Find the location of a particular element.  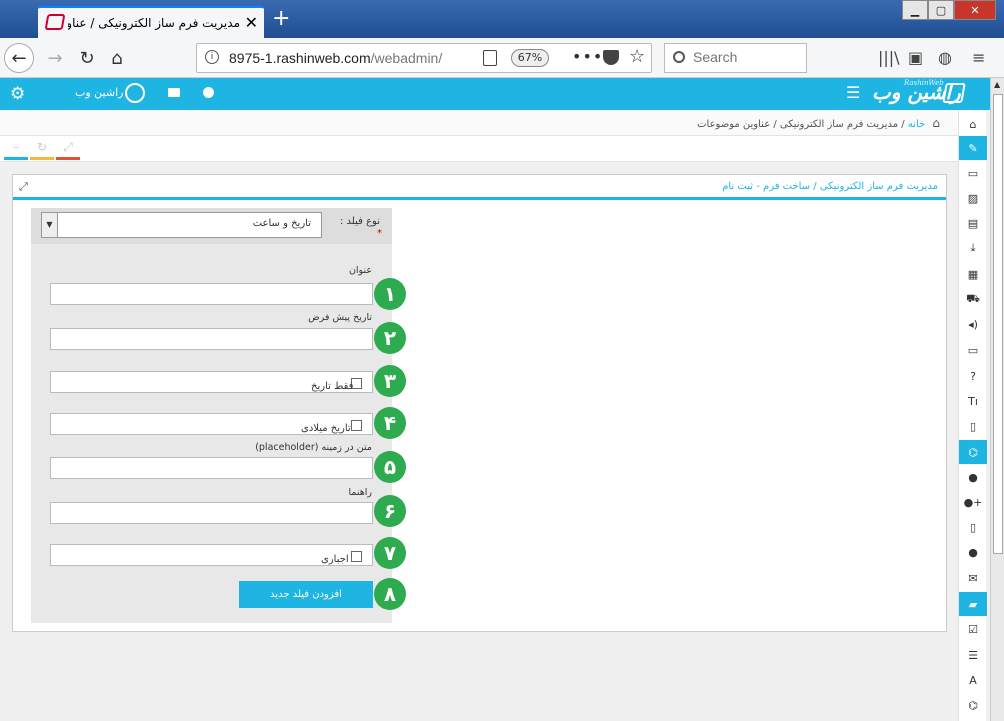

sidebar-page-icon: ▯ is located at coordinates (973, 426).